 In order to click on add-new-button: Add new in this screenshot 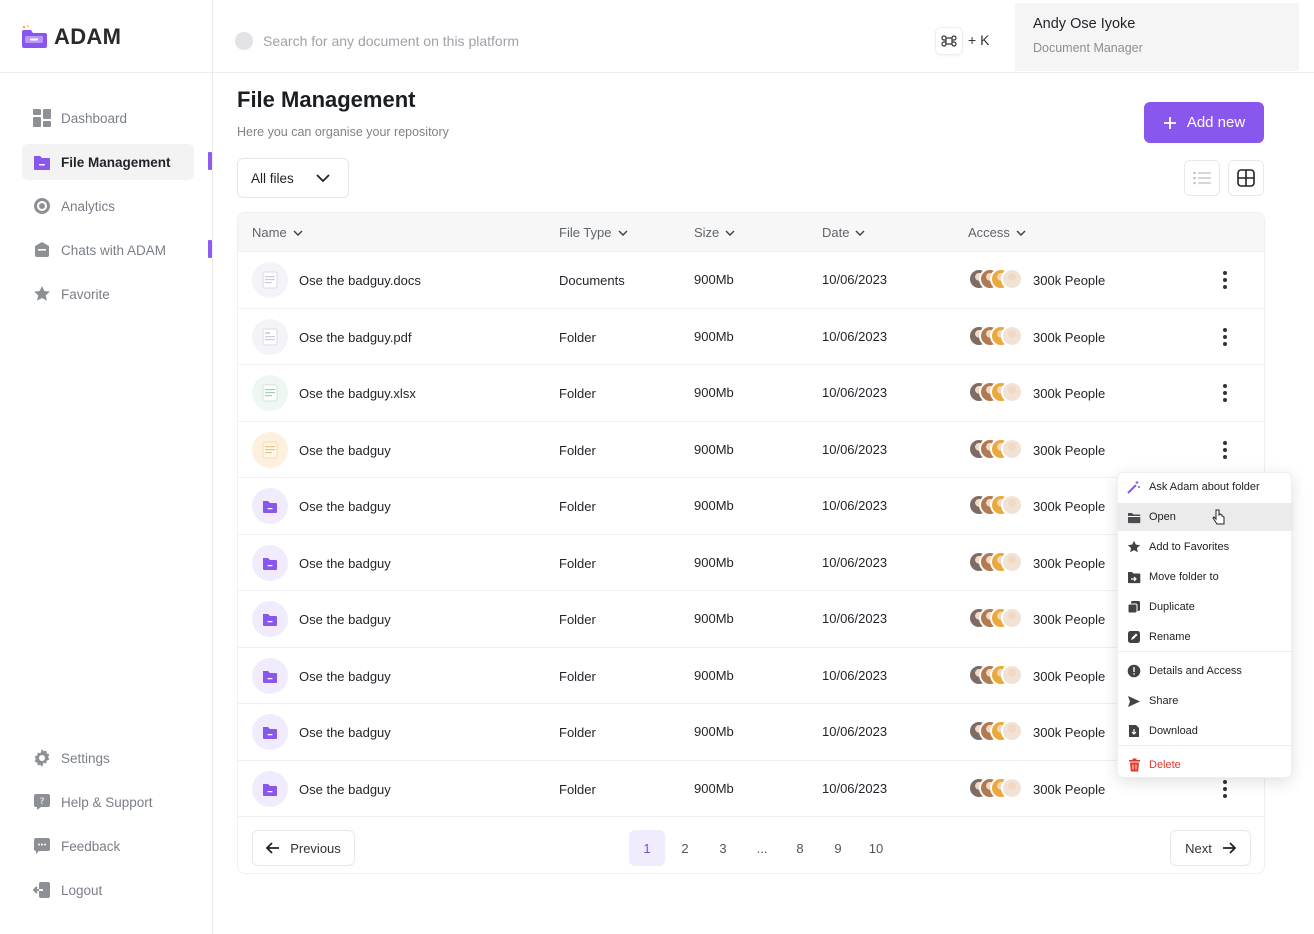, I will do `click(1204, 122)`.